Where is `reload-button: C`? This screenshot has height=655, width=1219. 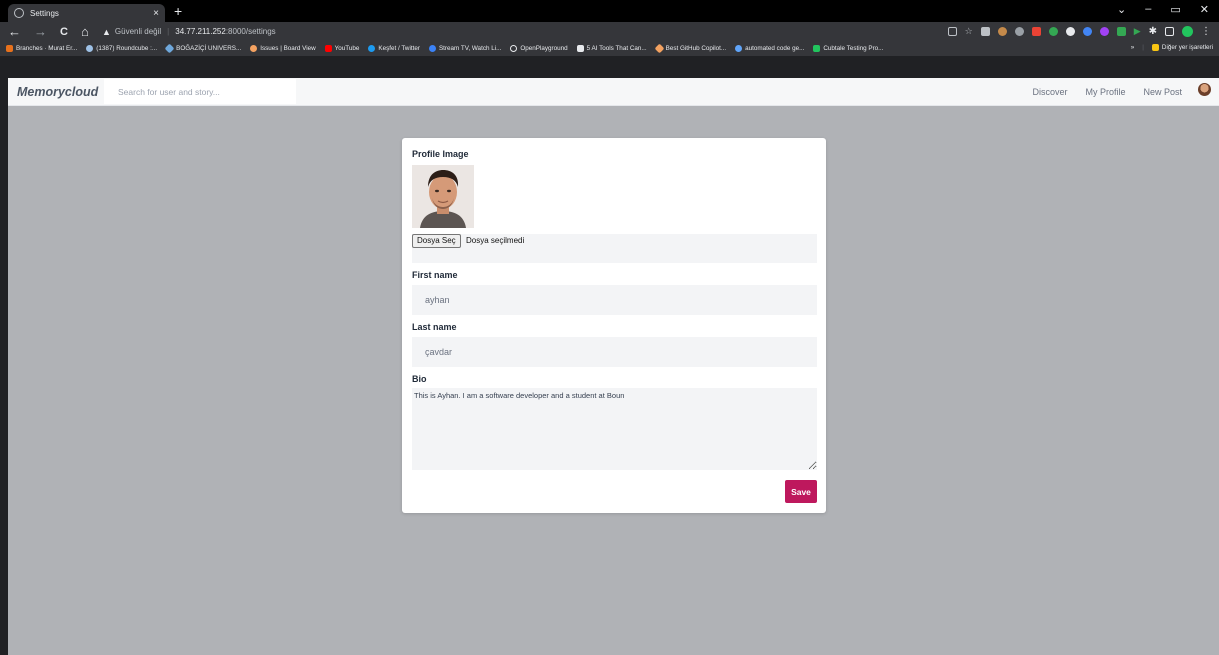 reload-button: C is located at coordinates (64, 32).